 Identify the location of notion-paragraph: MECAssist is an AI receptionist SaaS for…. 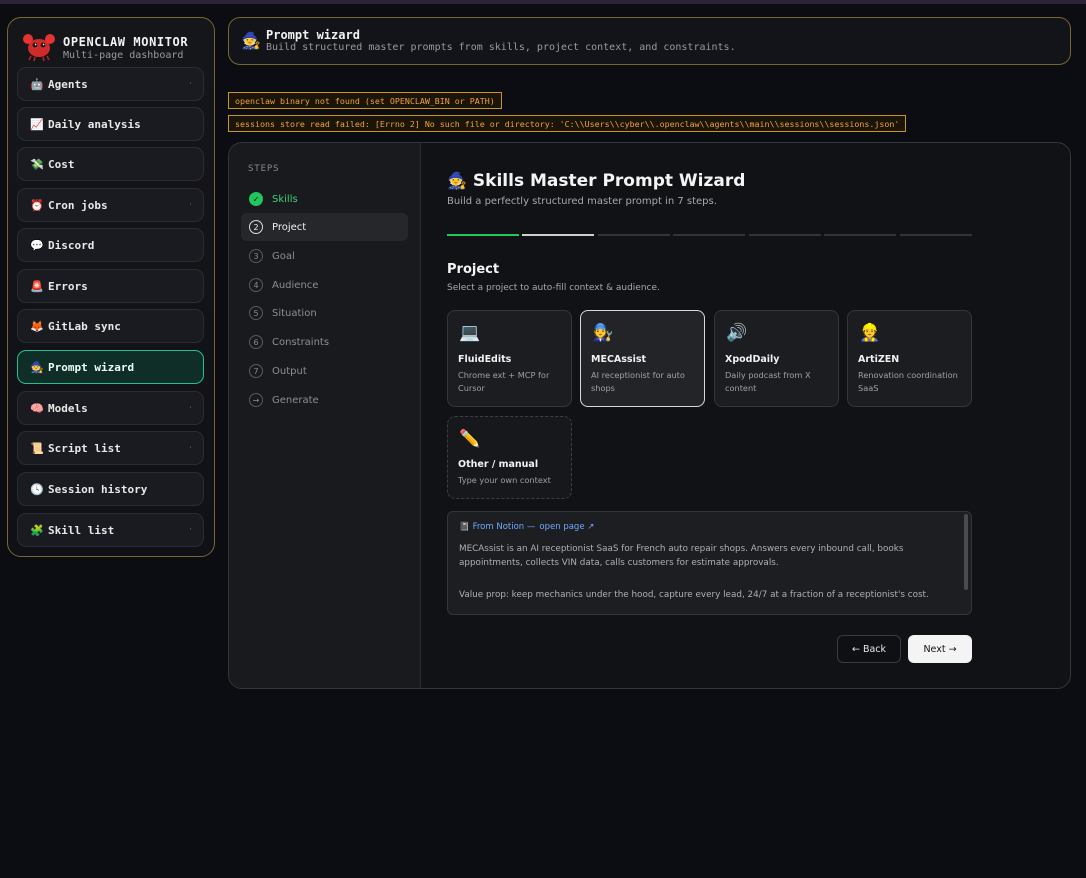
(681, 556).